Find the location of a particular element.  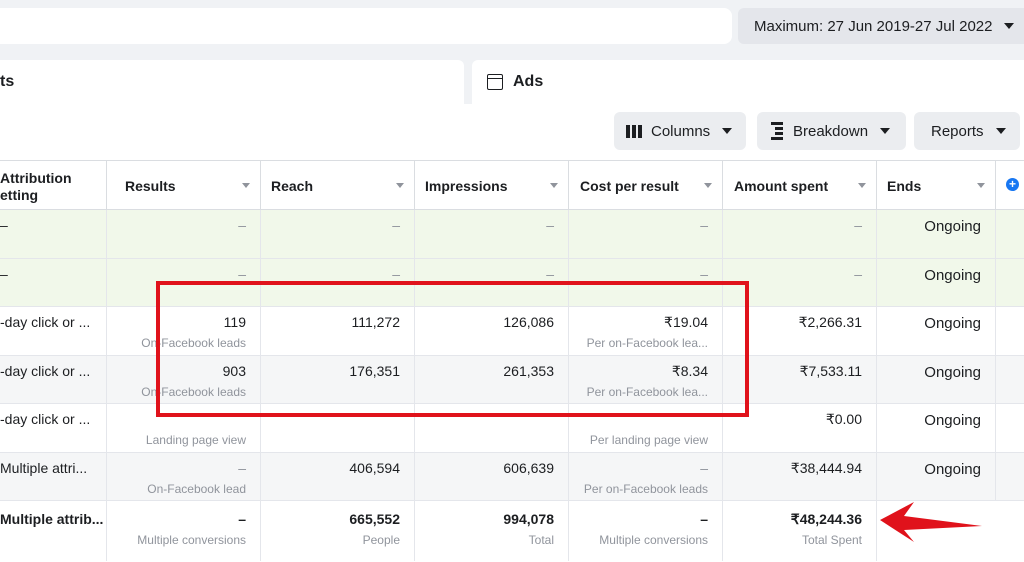

breakdown-label: Breakdown is located at coordinates (831, 131).